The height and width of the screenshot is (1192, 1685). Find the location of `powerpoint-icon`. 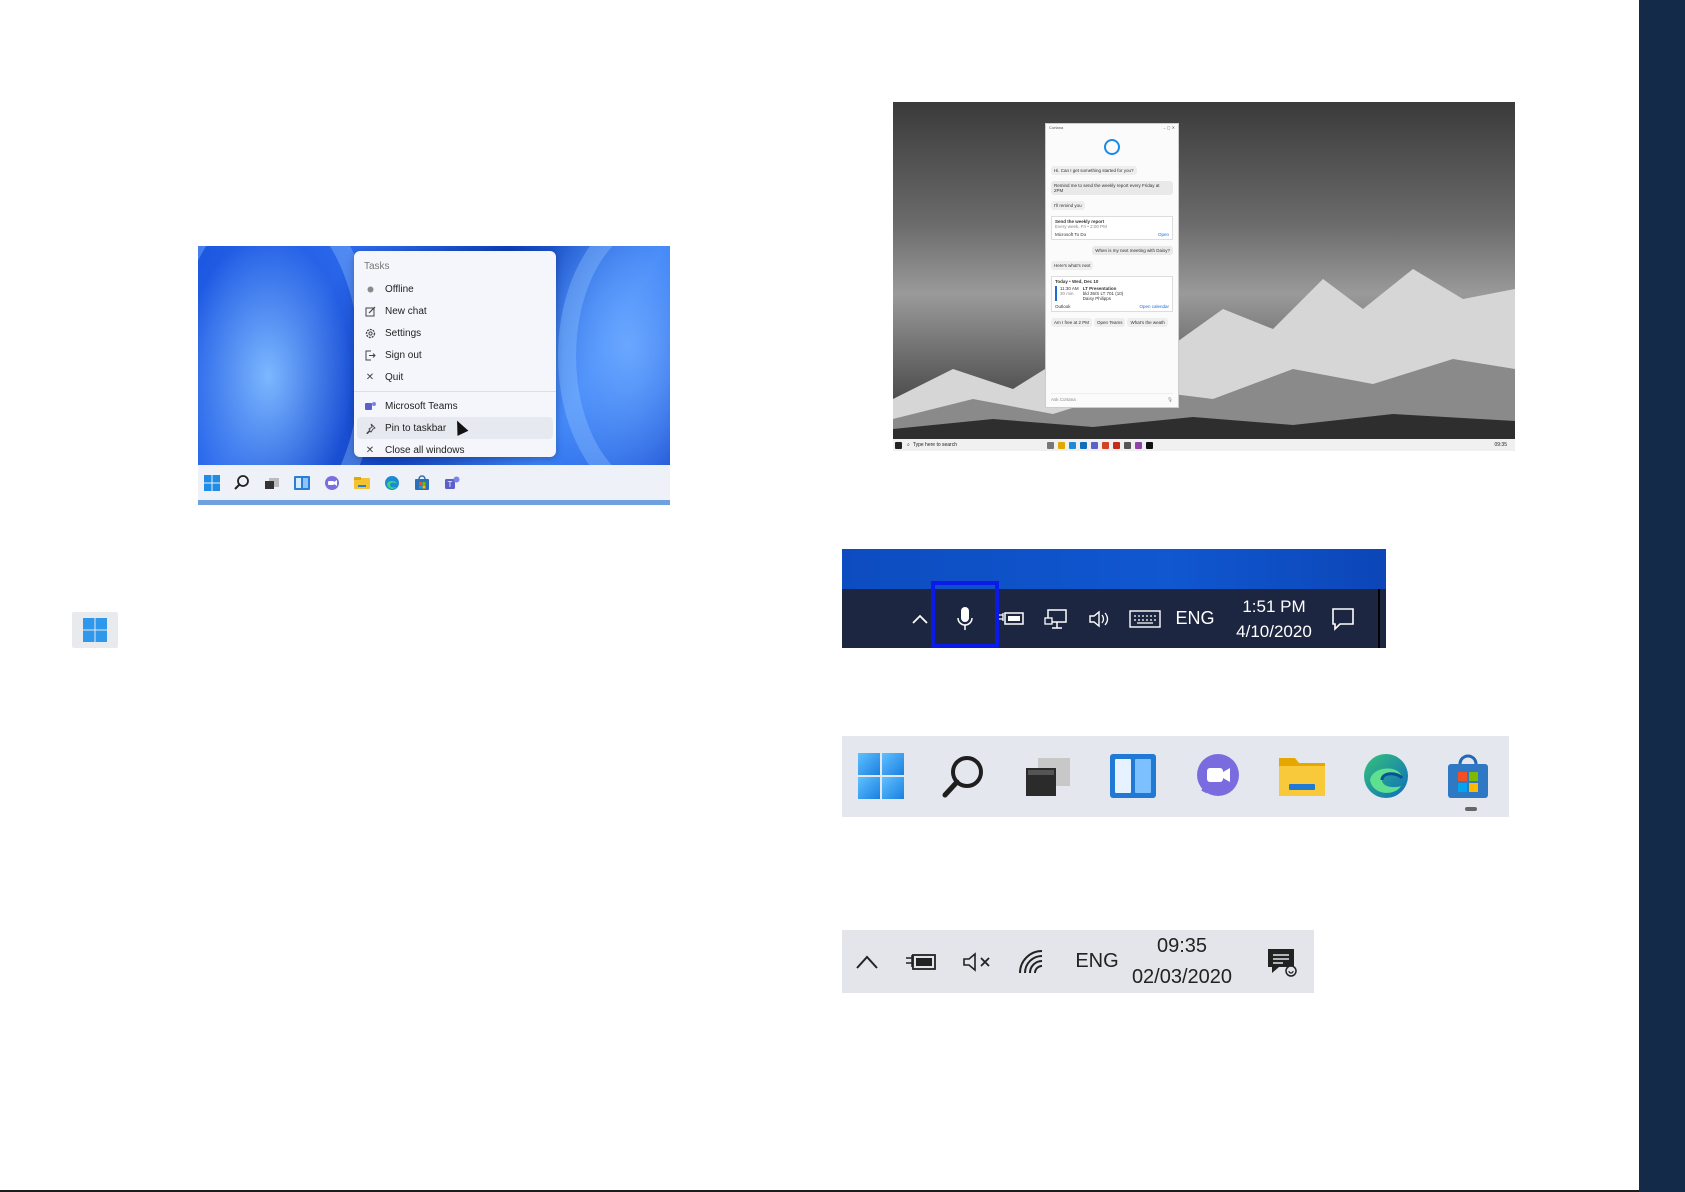

powerpoint-icon is located at coordinates (1105, 445).